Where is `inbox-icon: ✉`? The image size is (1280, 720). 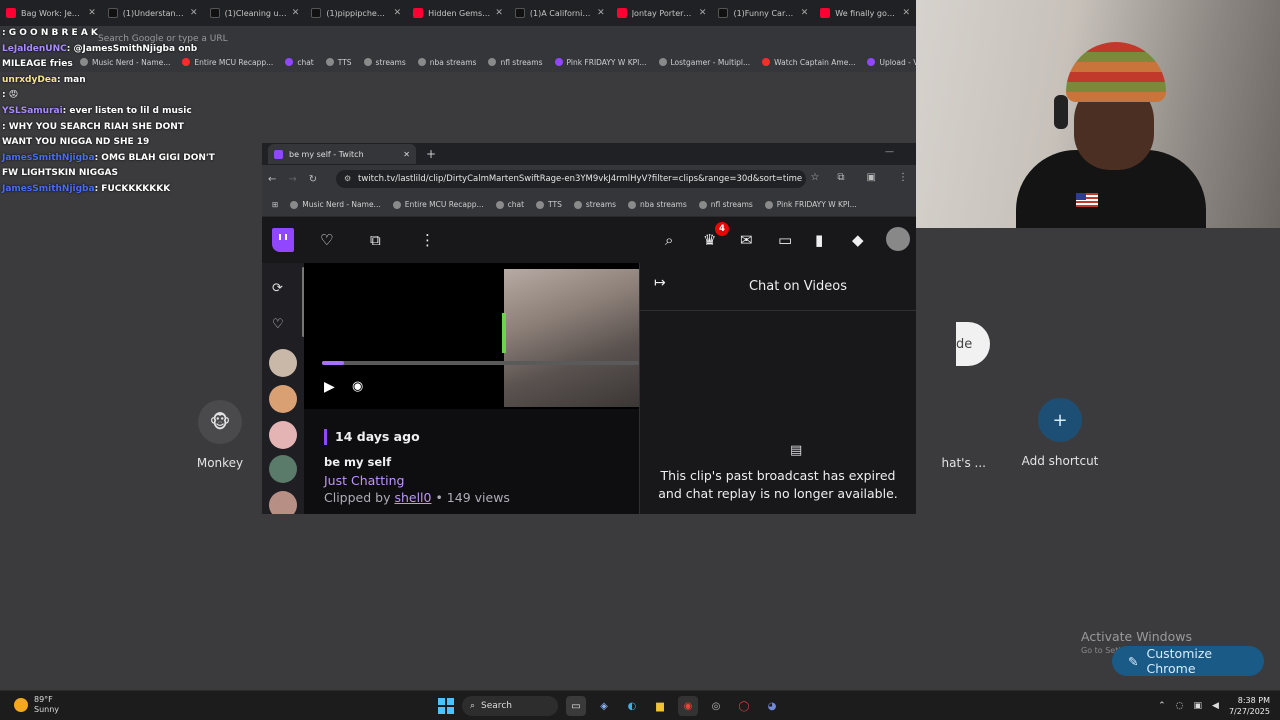 inbox-icon: ✉ is located at coordinates (746, 240).